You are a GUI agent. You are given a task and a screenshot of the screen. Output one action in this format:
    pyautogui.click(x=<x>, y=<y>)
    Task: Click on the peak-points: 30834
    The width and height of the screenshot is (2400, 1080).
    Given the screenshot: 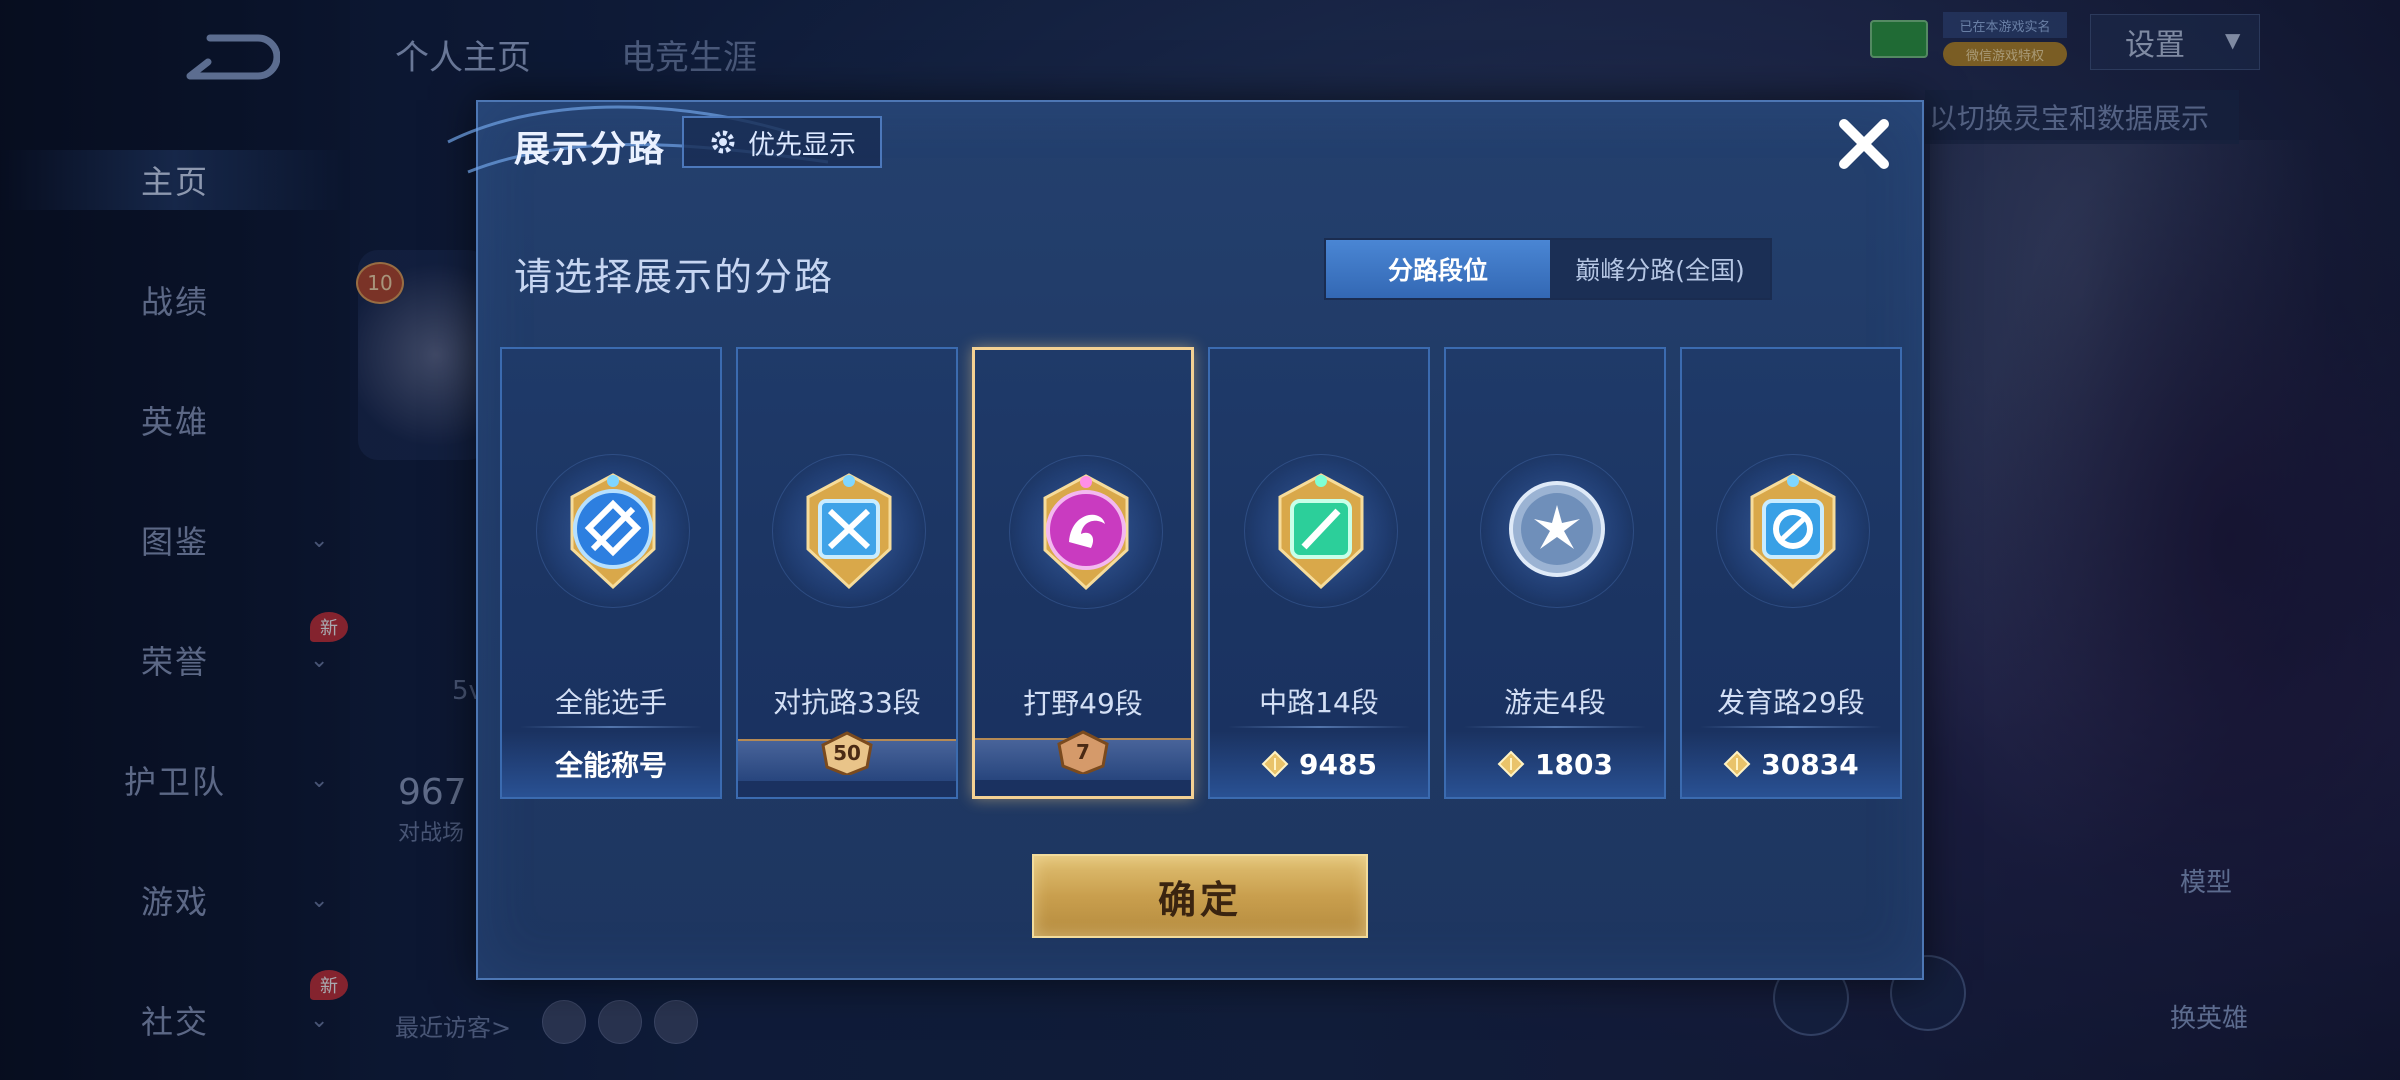 What is the action you would take?
    pyautogui.click(x=1791, y=764)
    